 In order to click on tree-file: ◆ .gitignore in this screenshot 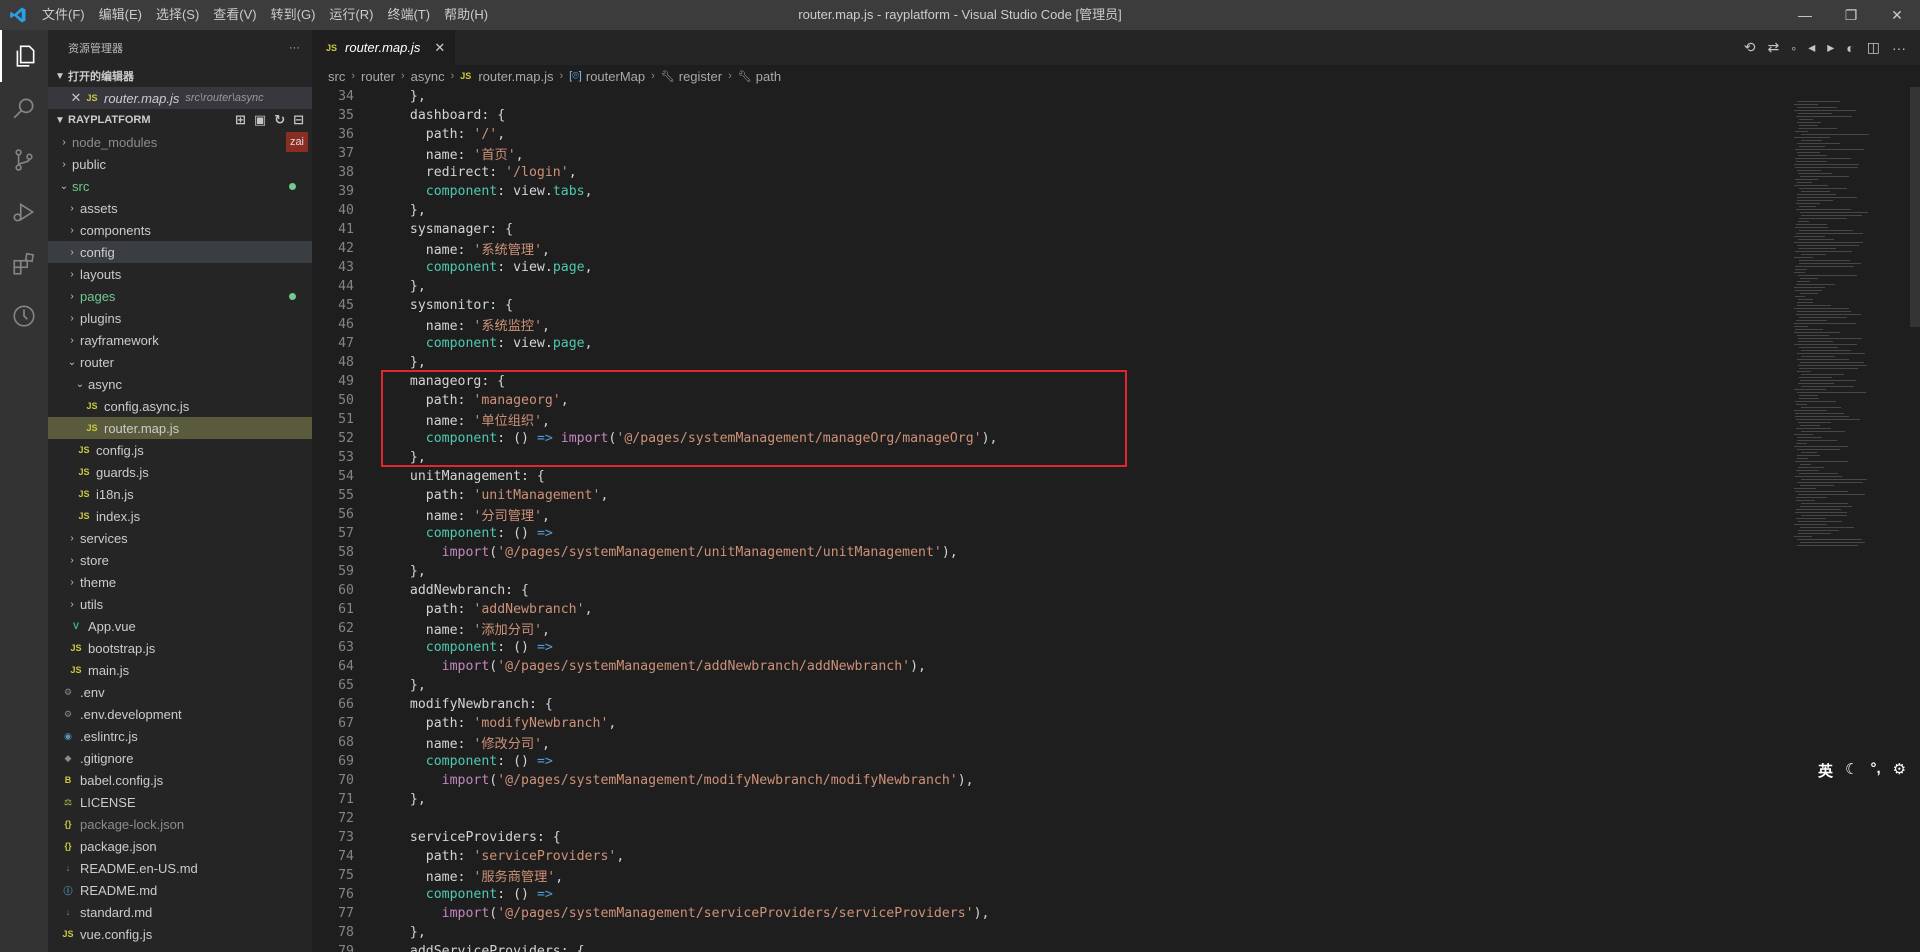, I will do `click(180, 758)`.